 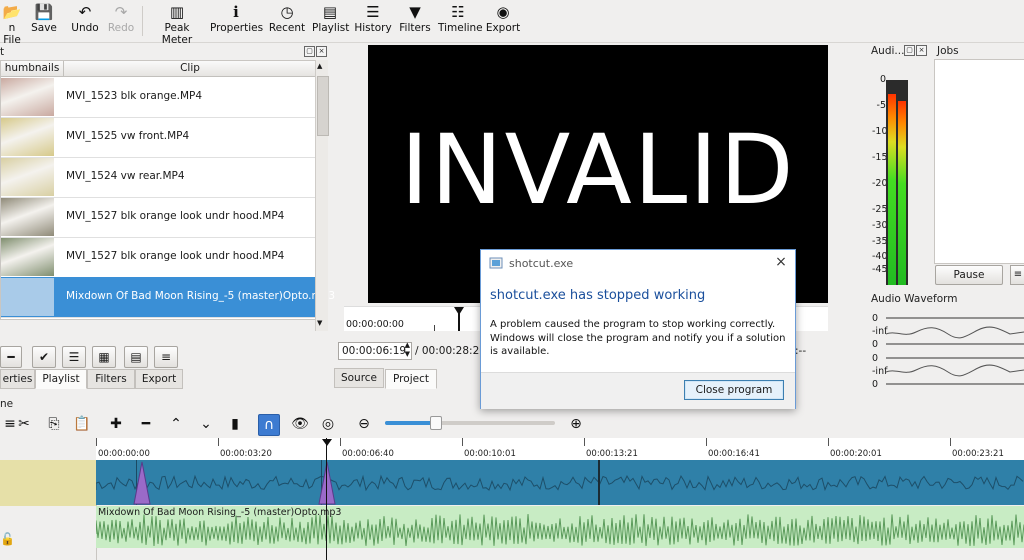 I want to click on timeline-icon: ☷, so click(x=458, y=12).